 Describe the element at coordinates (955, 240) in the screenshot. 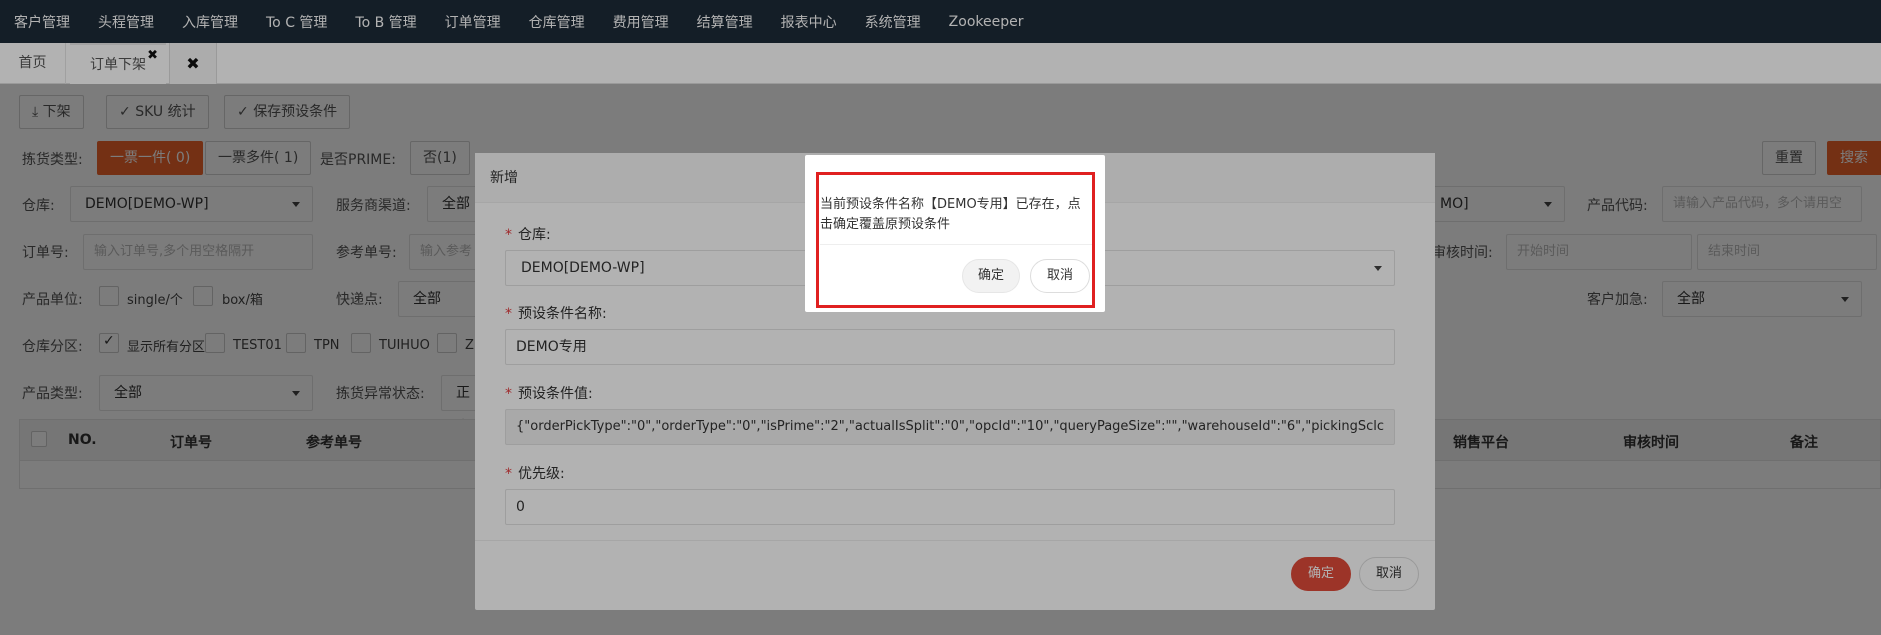

I see `highlight-box` at that location.